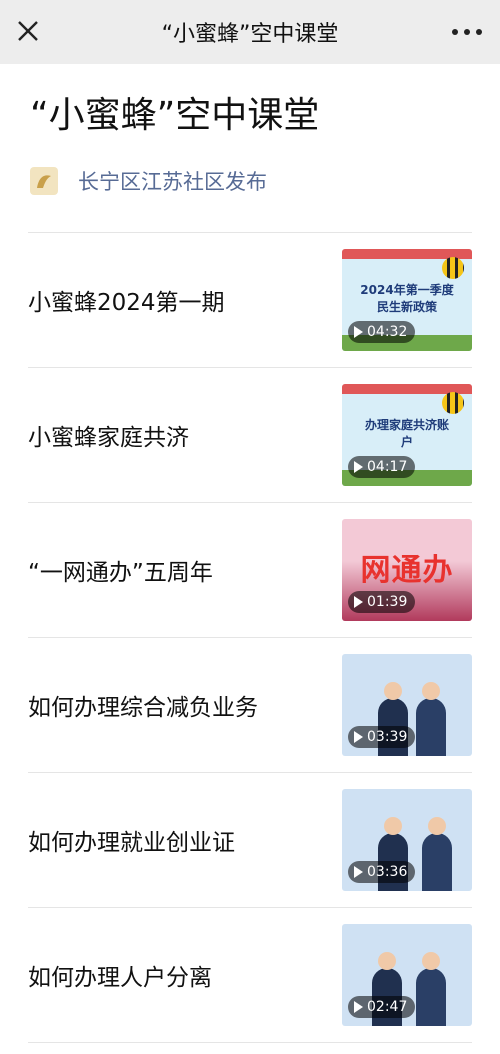 This screenshot has height=1054, width=500. What do you see at coordinates (175, 115) in the screenshot?
I see `page-title: “小蜜蜂”空中课堂` at bounding box center [175, 115].